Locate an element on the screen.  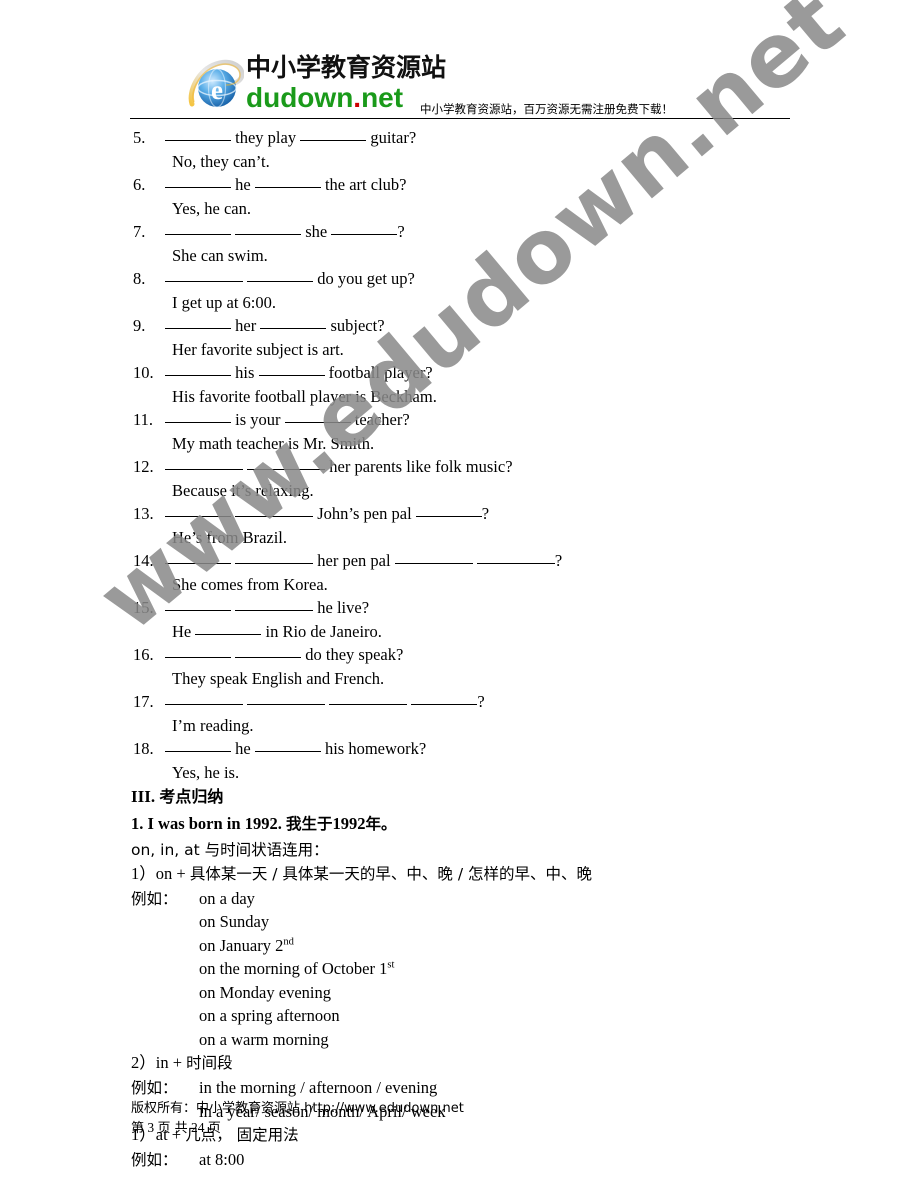
logo-latin-name: dudown.net is located at coordinates (346, 98).